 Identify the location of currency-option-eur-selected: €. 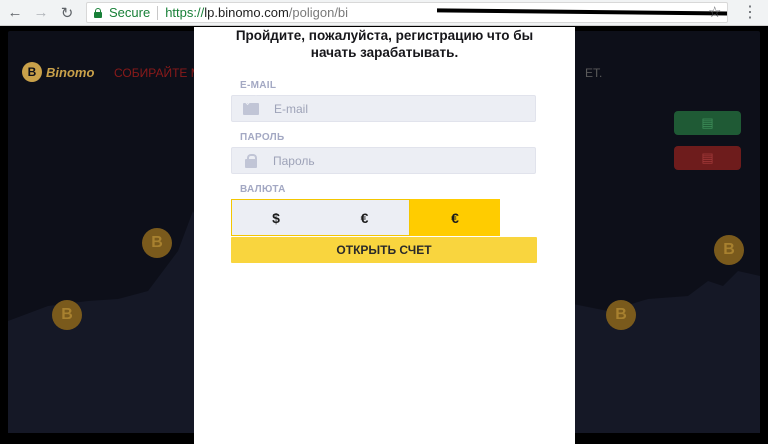
(455, 217).